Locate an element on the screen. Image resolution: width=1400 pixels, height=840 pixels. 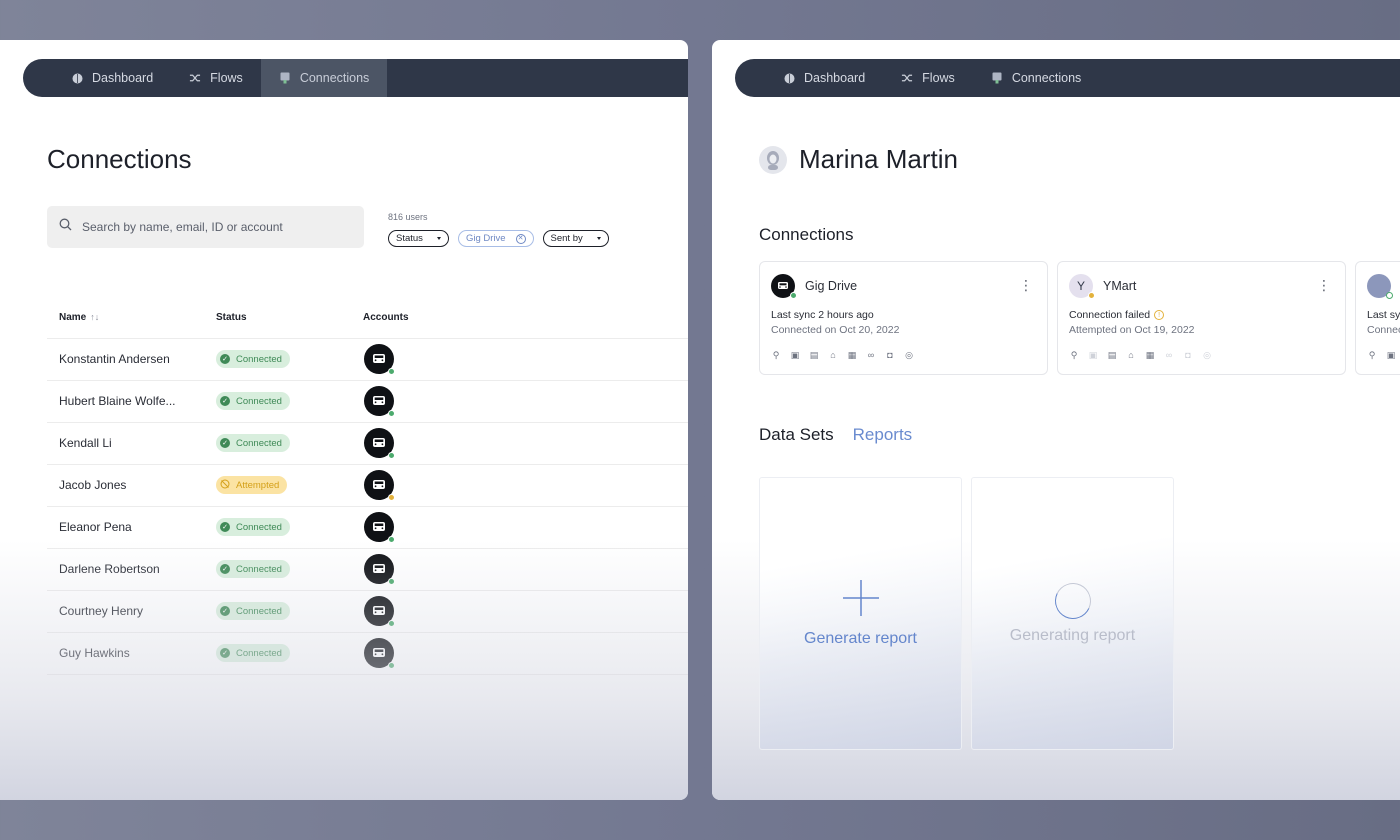
column-header-accounts: Accounts is located at coordinates (525, 318).